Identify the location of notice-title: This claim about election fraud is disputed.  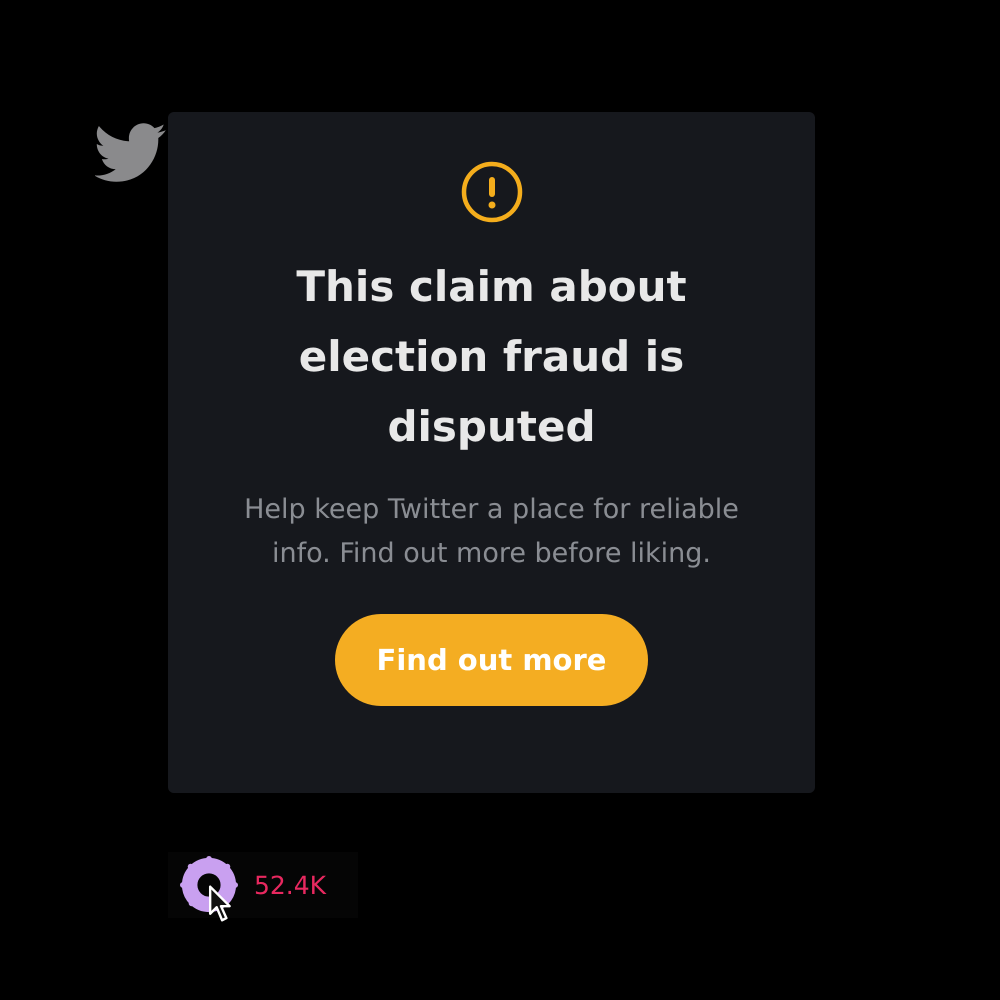
(491, 357).